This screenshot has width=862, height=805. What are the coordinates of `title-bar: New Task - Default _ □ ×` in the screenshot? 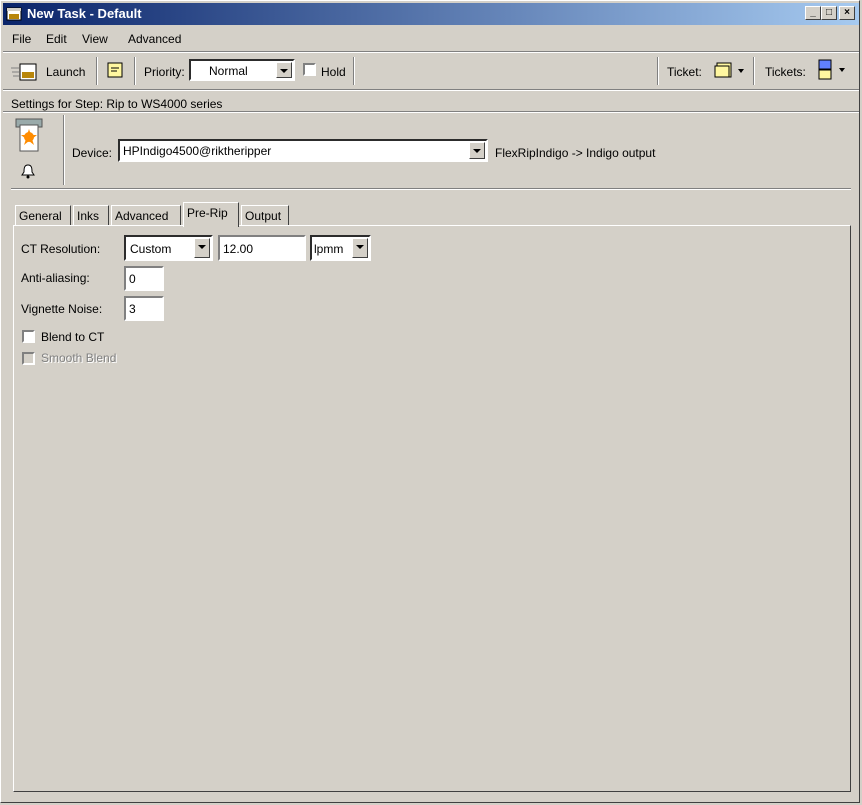 It's located at (431, 14).